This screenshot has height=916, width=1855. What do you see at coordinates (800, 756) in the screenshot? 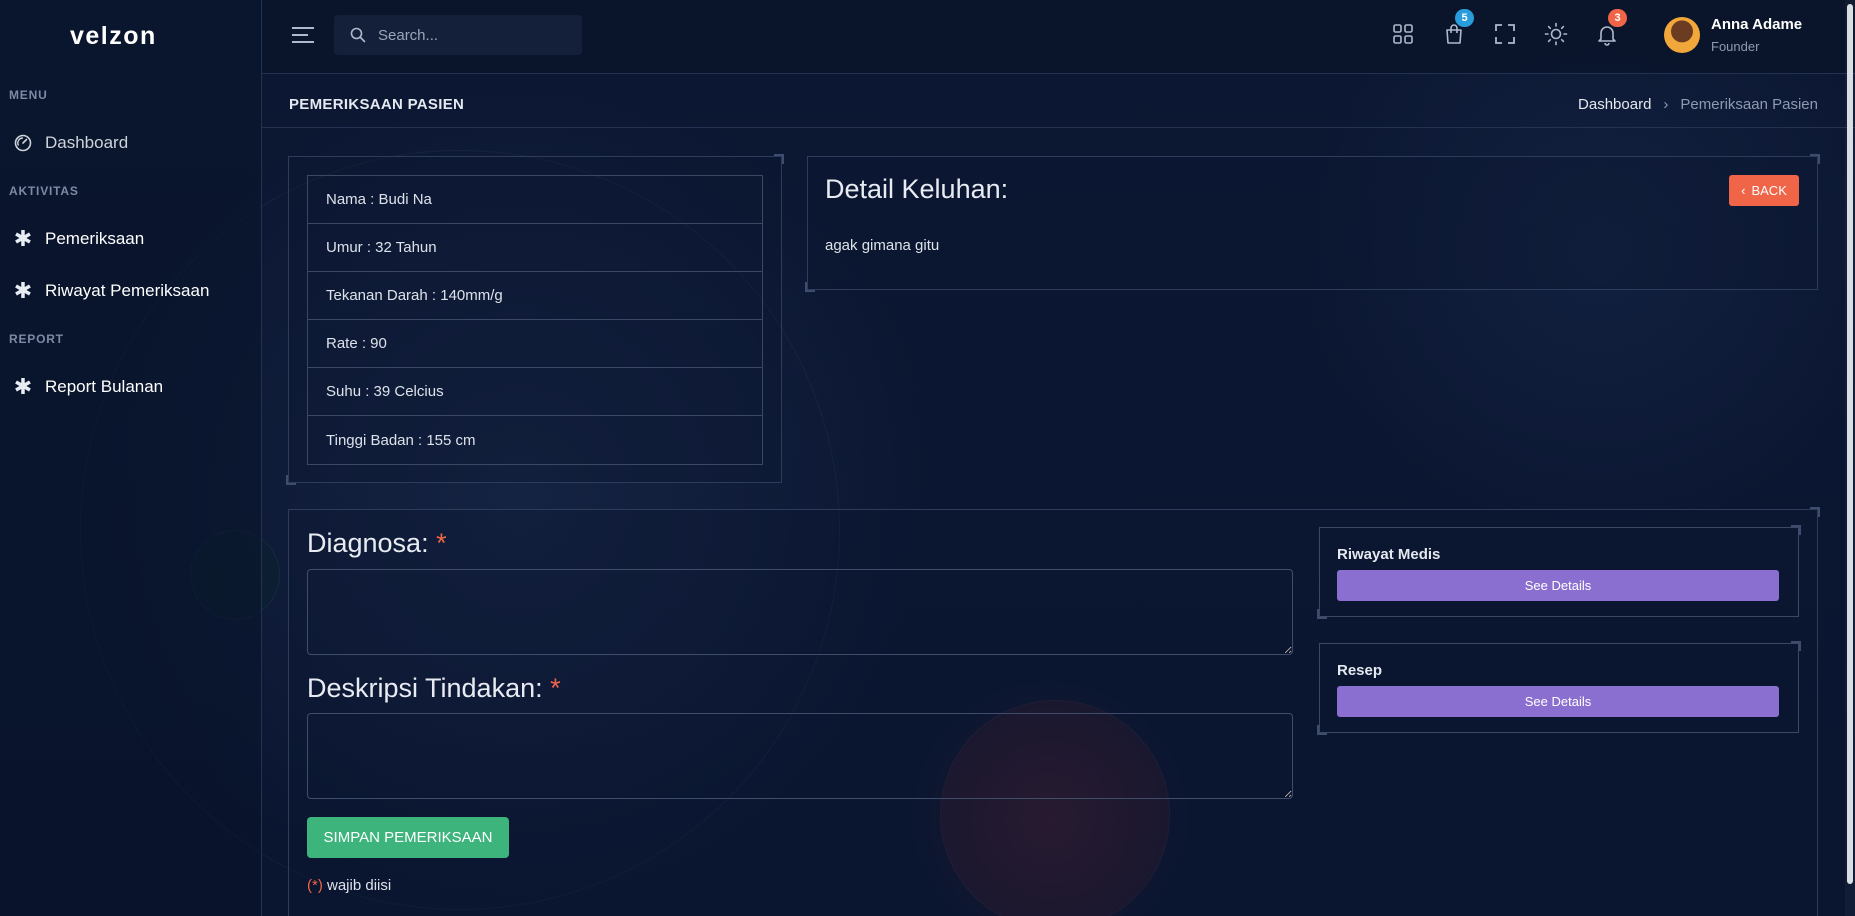
I see `deskripsi-tindakan-textarea` at bounding box center [800, 756].